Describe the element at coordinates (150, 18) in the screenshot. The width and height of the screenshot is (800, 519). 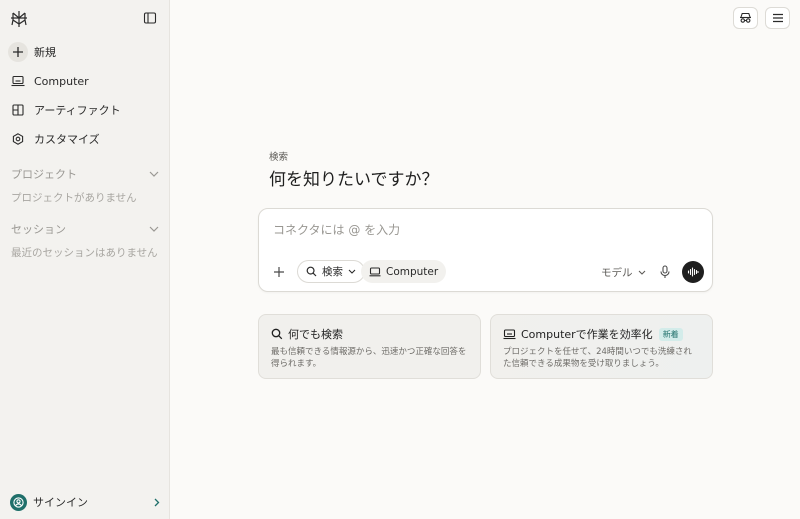
I see `sidebar-toggle-icon` at that location.